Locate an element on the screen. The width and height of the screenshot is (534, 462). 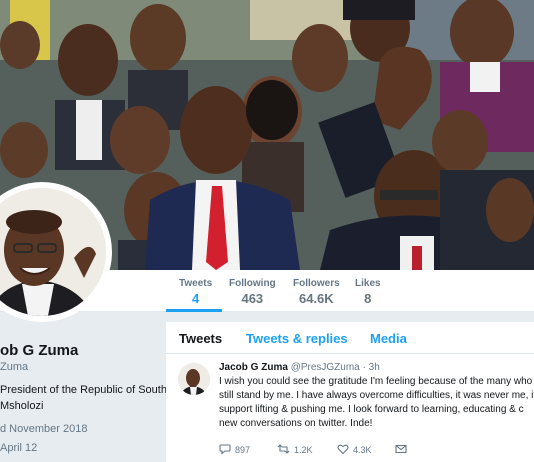
like-count: 4.3K is located at coordinates (362, 450).